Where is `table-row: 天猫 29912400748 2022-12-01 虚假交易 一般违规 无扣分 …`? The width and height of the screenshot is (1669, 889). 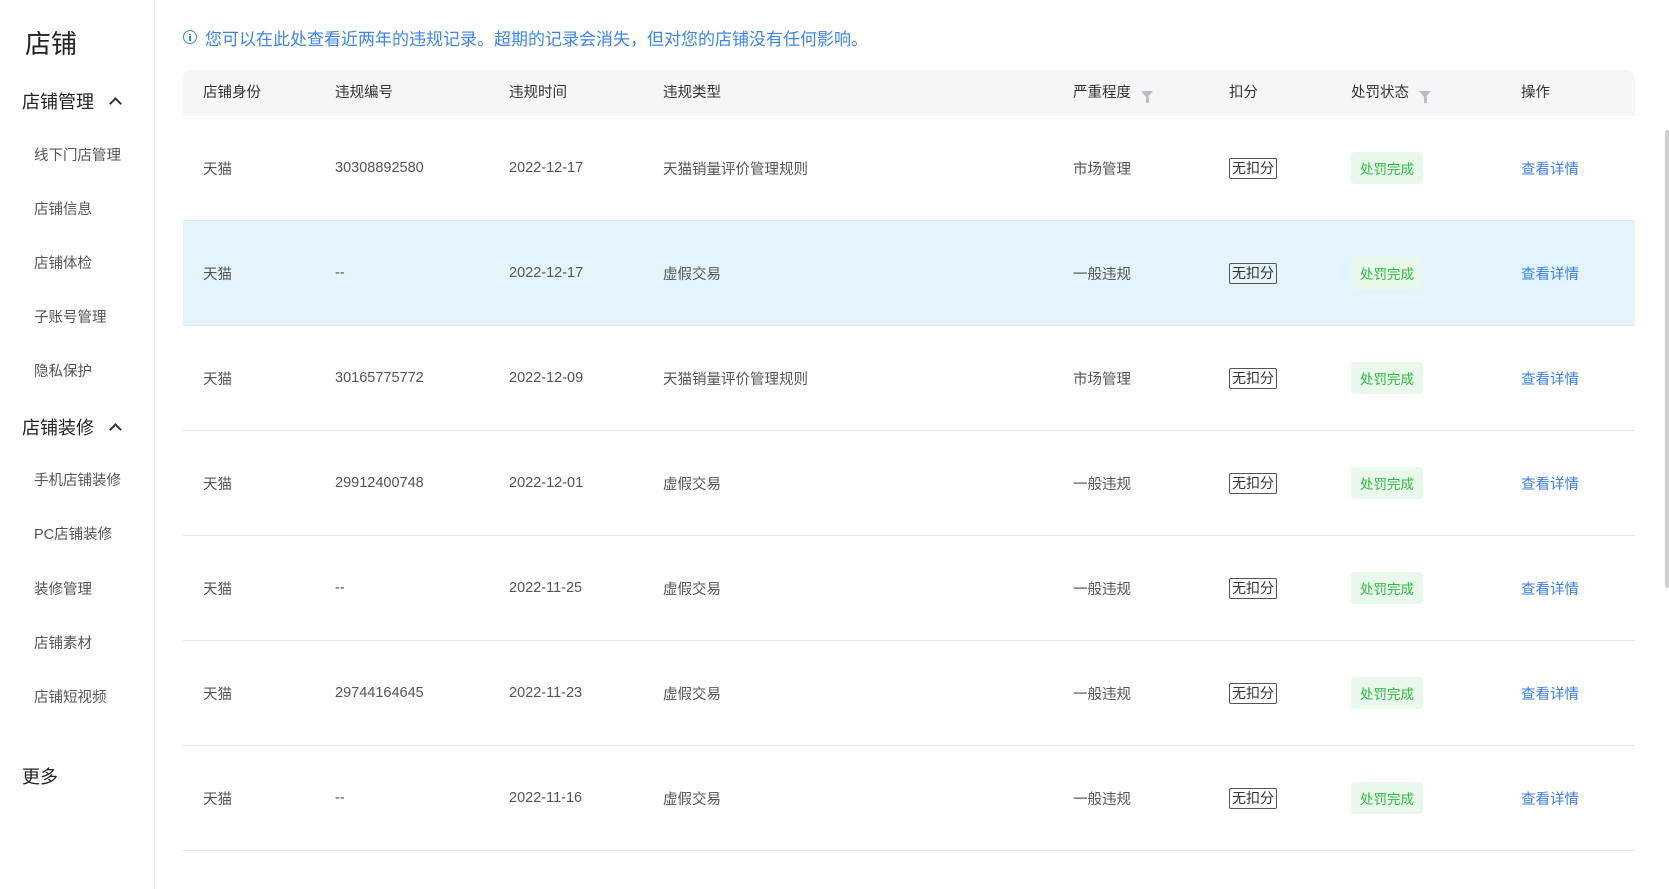 table-row: 天猫 29912400748 2022-12-01 虚假交易 一般违规 无扣分 … is located at coordinates (909, 483).